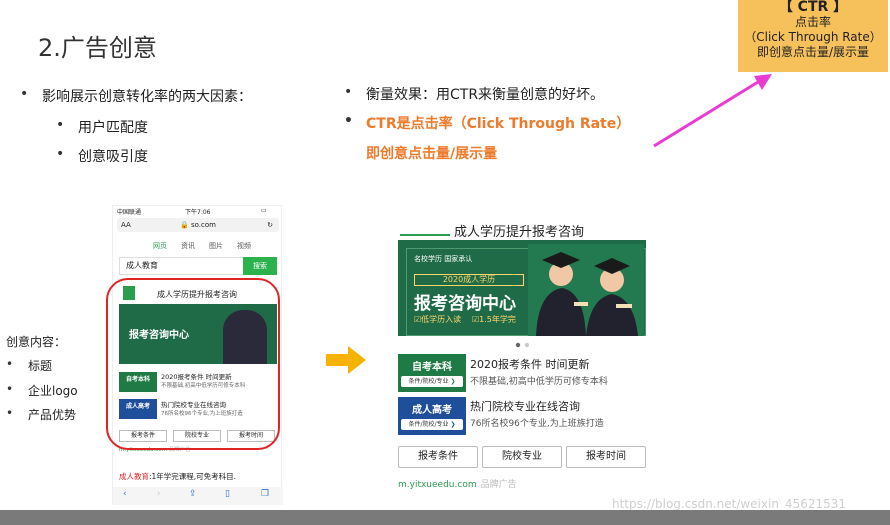 The height and width of the screenshot is (525, 890). I want to click on bullet-ctr-definition: CTR是点击率（Click Through Rate）, so click(487, 123).